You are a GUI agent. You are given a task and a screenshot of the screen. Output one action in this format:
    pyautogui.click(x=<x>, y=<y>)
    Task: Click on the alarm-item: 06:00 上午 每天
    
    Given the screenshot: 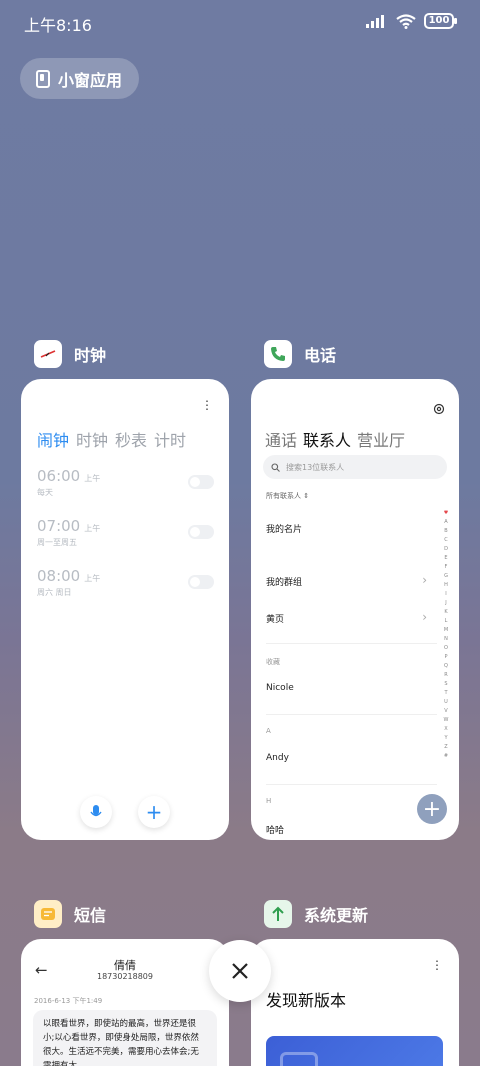 What is the action you would take?
    pyautogui.click(x=68, y=482)
    